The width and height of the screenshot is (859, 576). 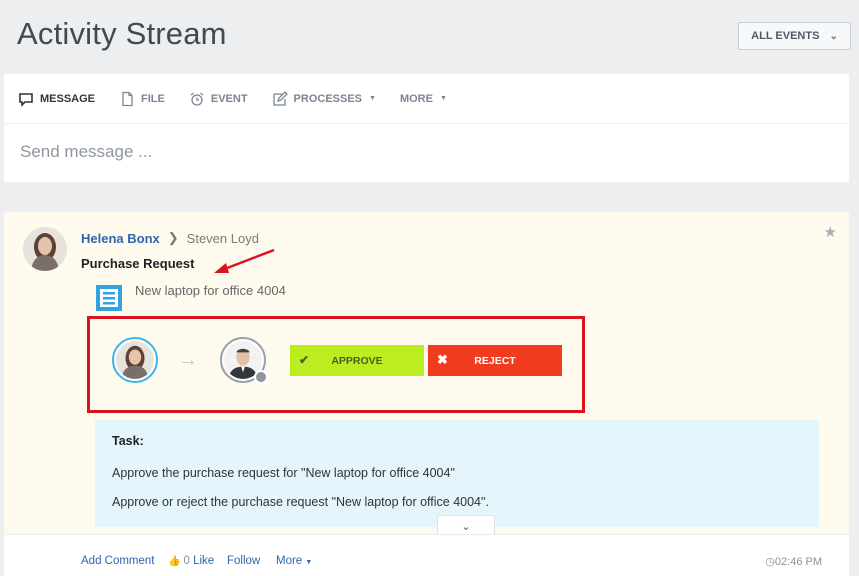 I want to click on reject-label: REJECT, so click(x=495, y=360).